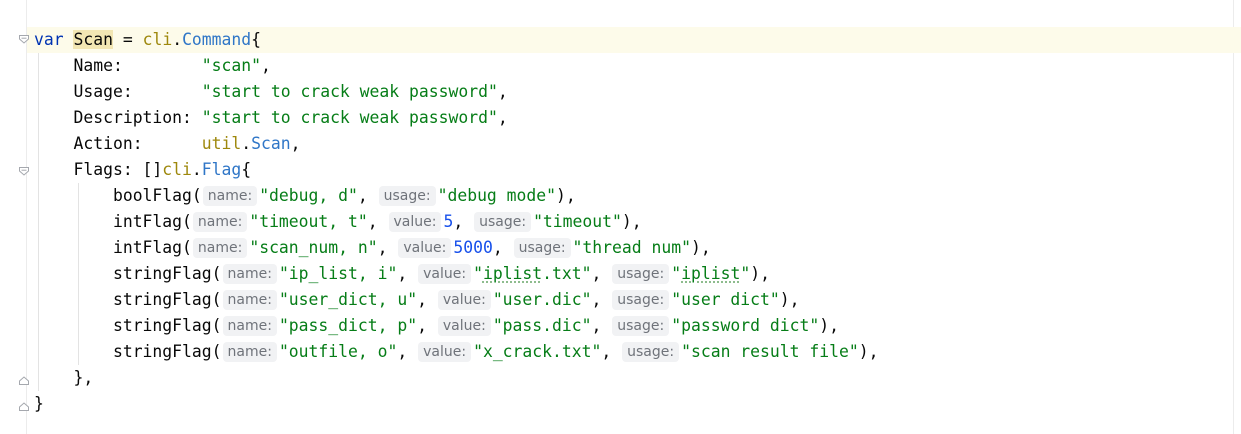 This screenshot has height=434, width=1241. I want to click on code-line: Action: util.Scan,, so click(456, 144).